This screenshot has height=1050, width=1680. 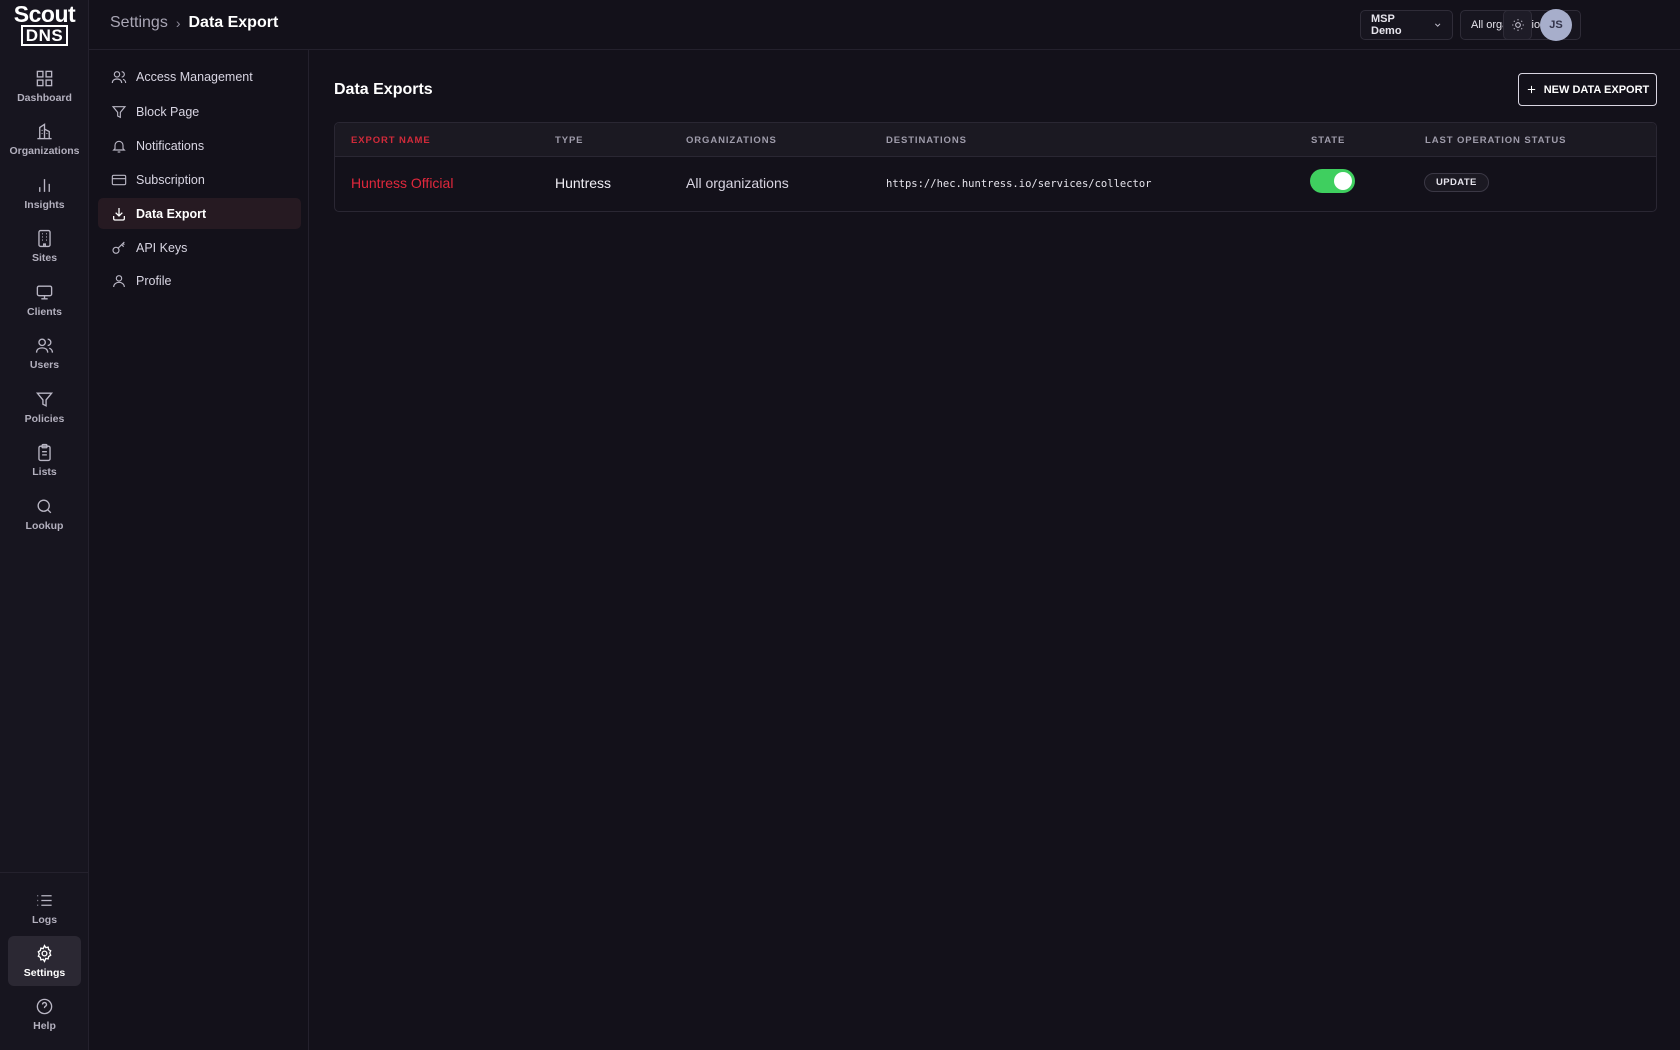 I want to click on help-icon, so click(x=44, y=1006).